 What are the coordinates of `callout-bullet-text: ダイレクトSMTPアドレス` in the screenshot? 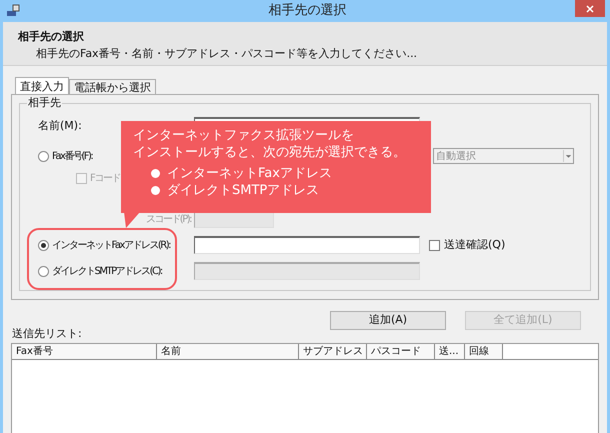 It's located at (243, 191).